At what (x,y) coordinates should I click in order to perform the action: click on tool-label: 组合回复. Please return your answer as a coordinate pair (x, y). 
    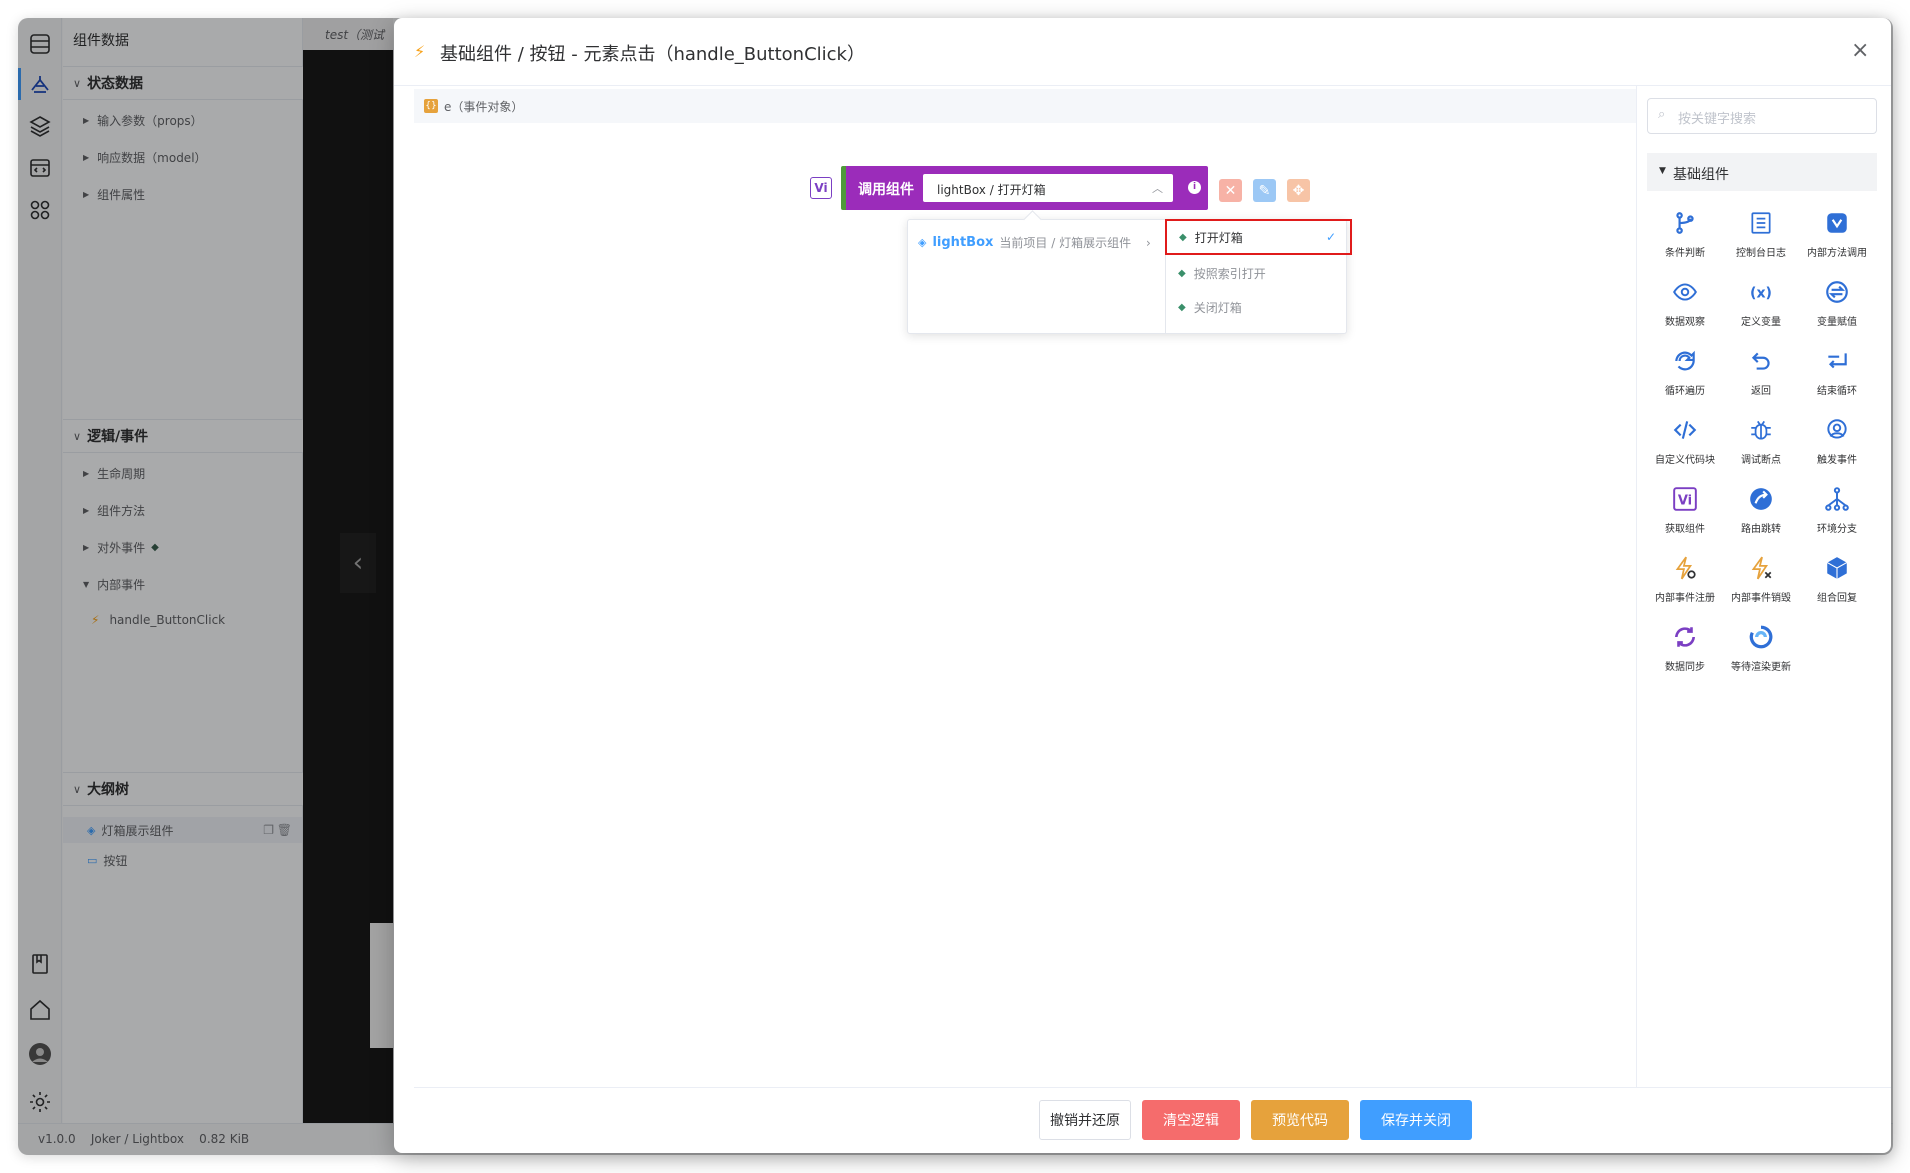
    Looking at the image, I should click on (1837, 598).